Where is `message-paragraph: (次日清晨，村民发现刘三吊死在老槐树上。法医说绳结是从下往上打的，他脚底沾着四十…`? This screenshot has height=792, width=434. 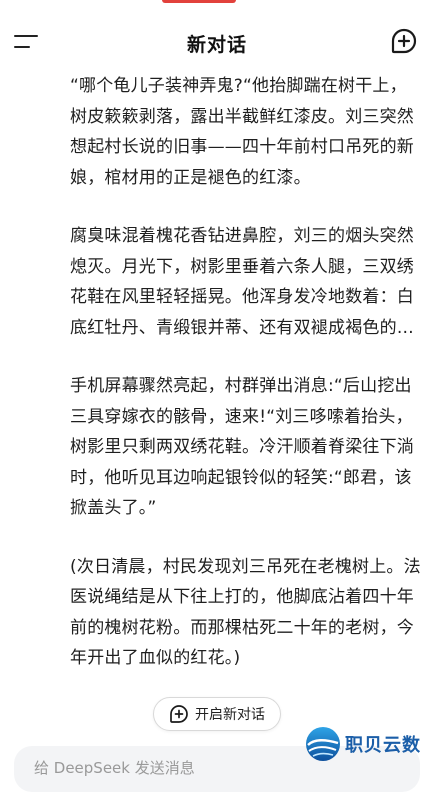 message-paragraph: (次日清晨，村民发现刘三吊死在老槐树上。法医说绳结是从下往上打的，他脚底沾着四十… is located at coordinates (245, 612).